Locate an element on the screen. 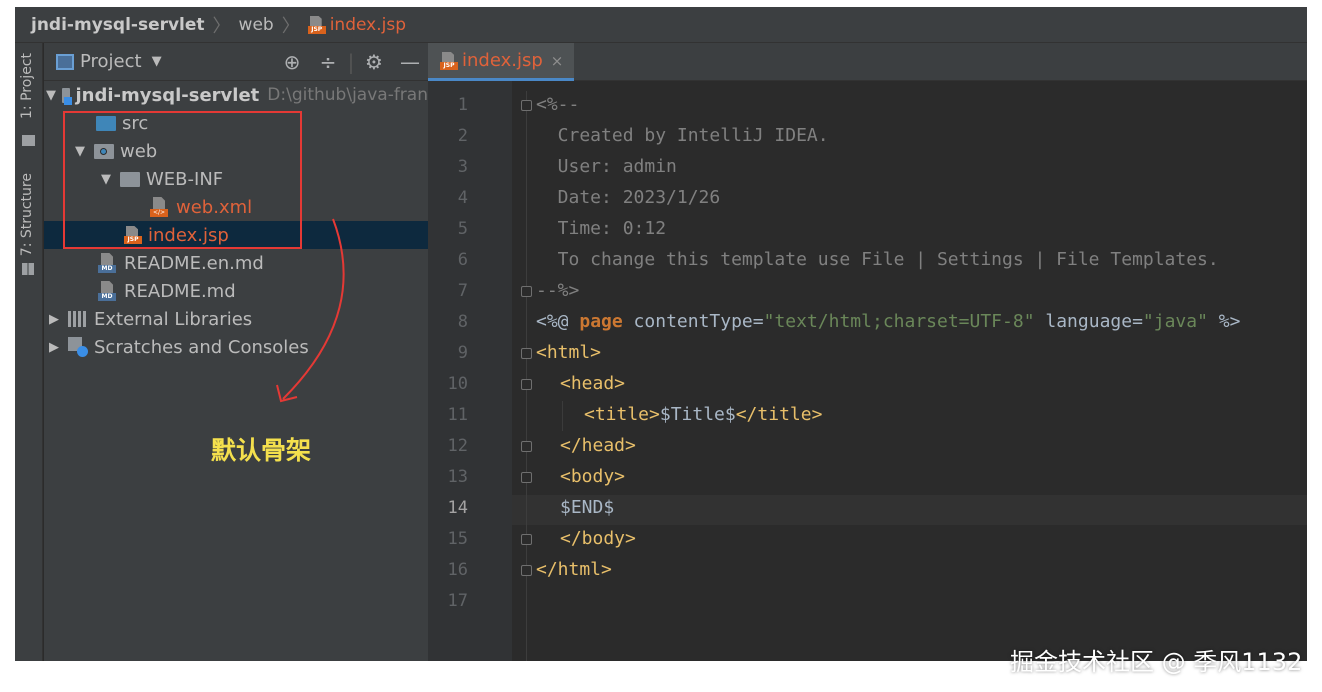 The image size is (1322, 692). code-line: Date: 2023/1/26 is located at coordinates (628, 197).